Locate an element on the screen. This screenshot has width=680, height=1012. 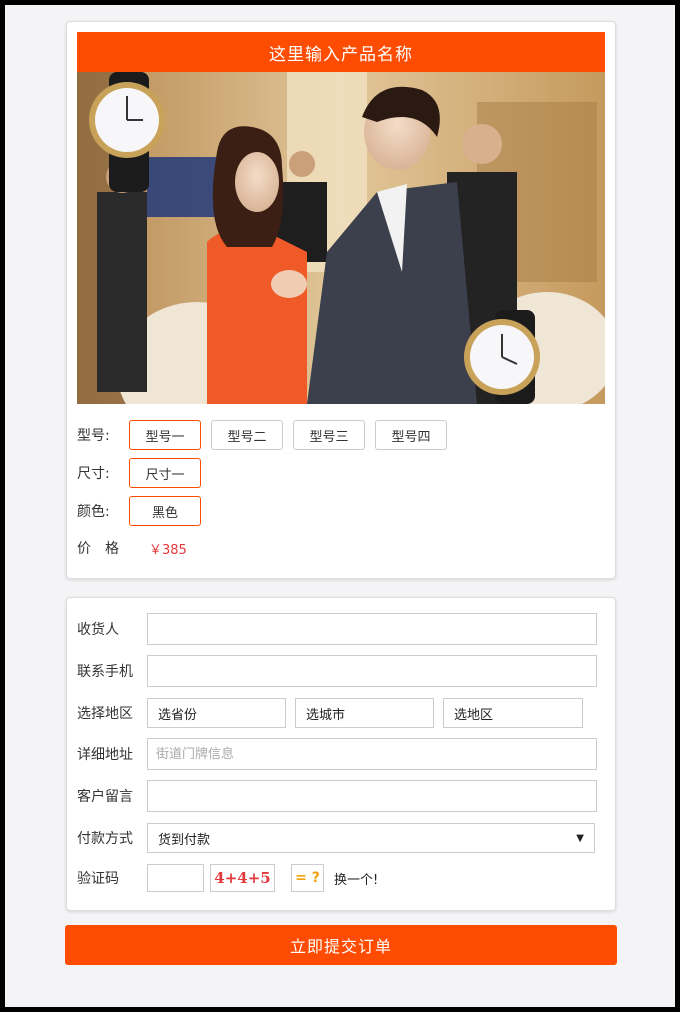
model-option-3: 型号三 is located at coordinates (329, 435).